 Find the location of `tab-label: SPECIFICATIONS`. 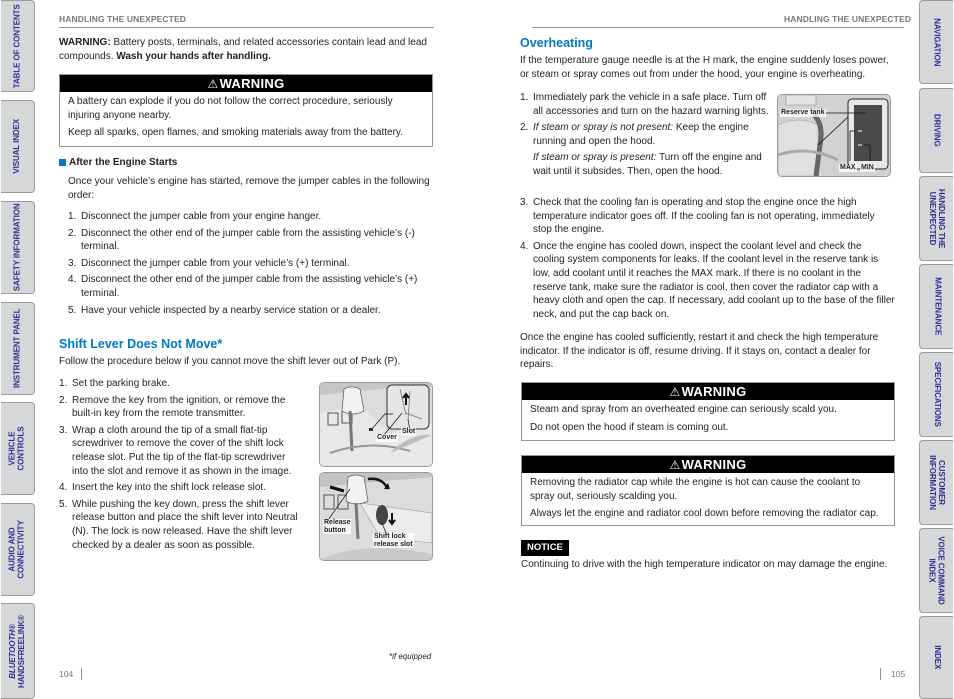

tab-label: SPECIFICATIONS is located at coordinates (937, 394).